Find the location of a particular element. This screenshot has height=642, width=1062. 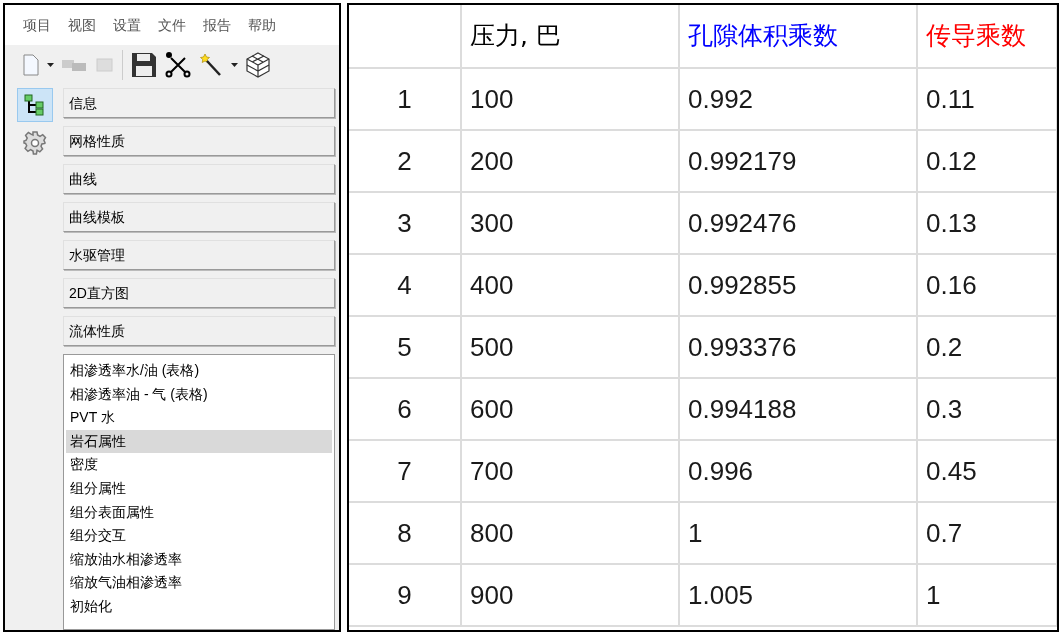

side-tab is located at coordinates (35, 105).